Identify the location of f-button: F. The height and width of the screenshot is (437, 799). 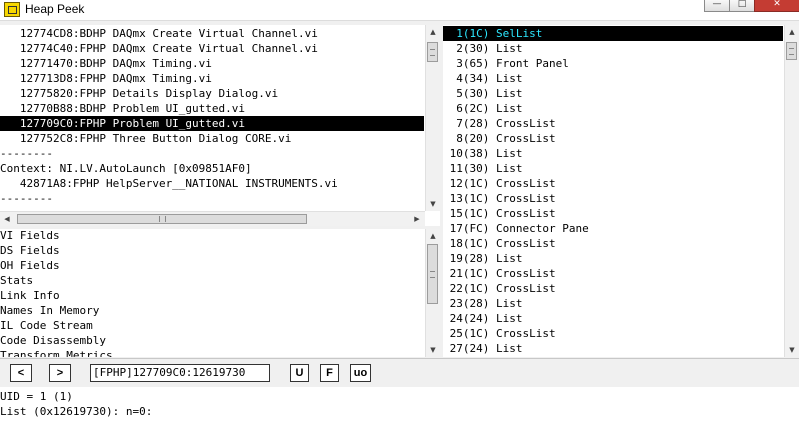
(329, 373).